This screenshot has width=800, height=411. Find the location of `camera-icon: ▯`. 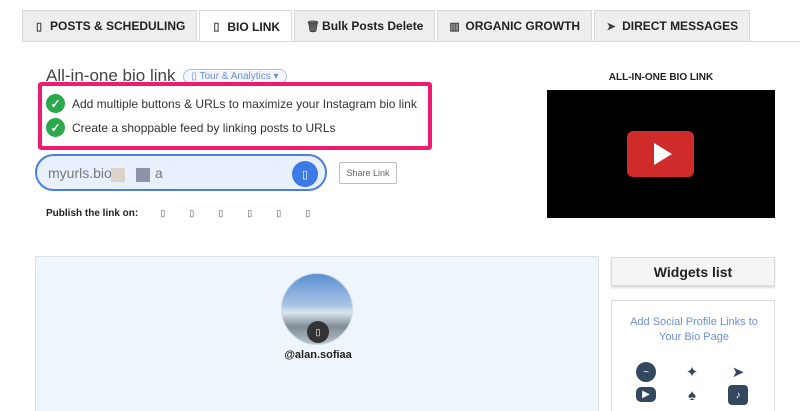

camera-icon: ▯ is located at coordinates (318, 332).